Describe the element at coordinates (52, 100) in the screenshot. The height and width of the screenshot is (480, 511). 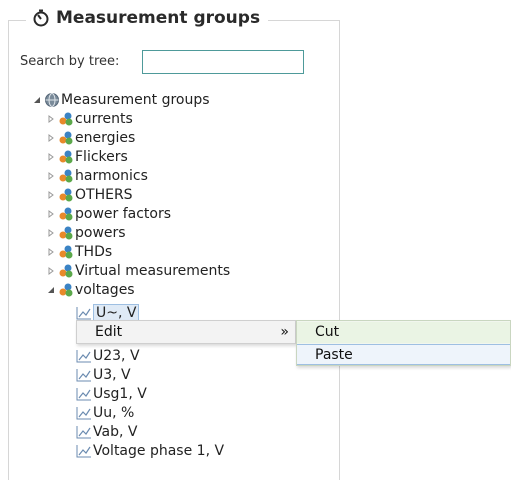
I see `globe-icon` at that location.